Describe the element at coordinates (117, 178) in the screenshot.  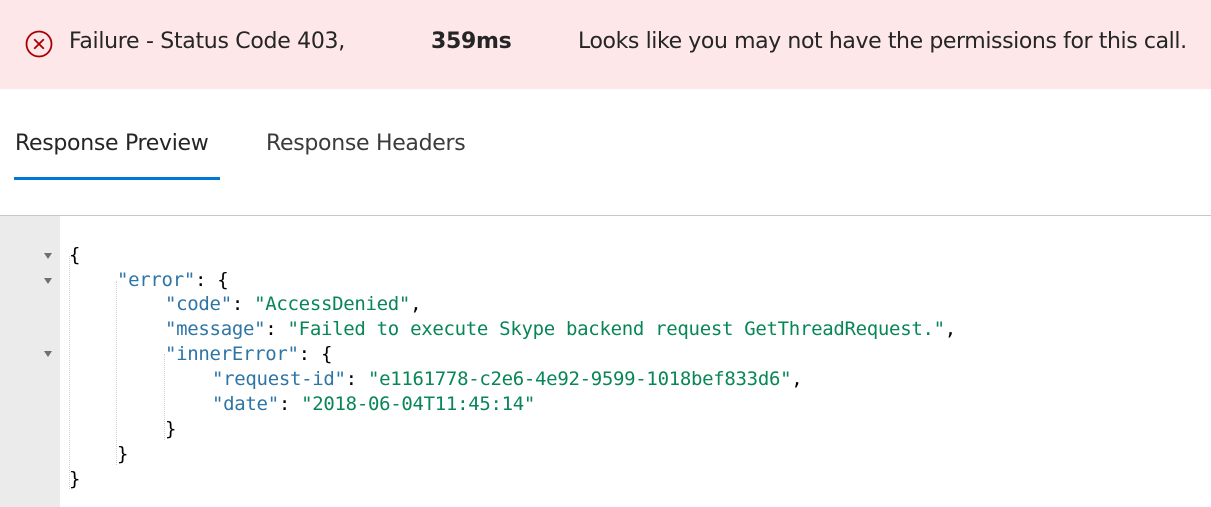
I see `active-tab-indicator` at that location.